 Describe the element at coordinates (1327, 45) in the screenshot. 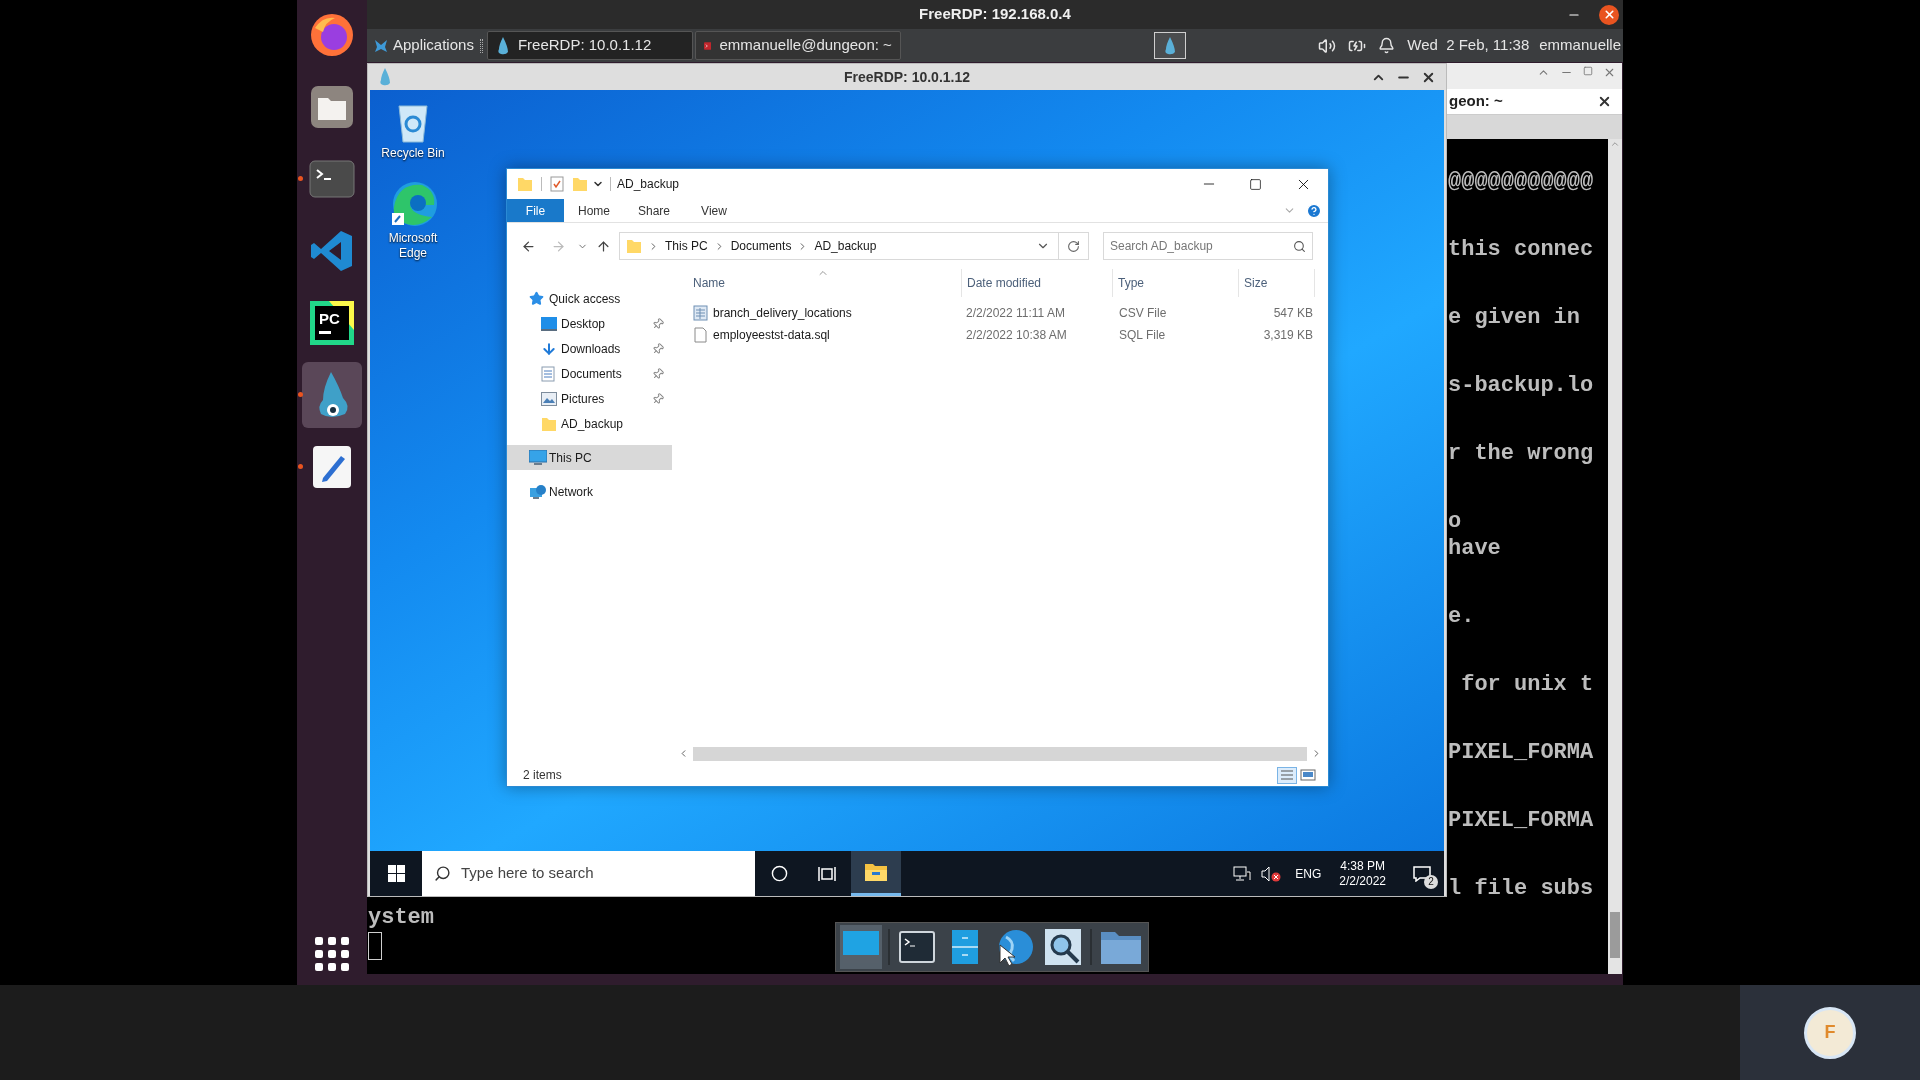

I see `volume-icon` at that location.